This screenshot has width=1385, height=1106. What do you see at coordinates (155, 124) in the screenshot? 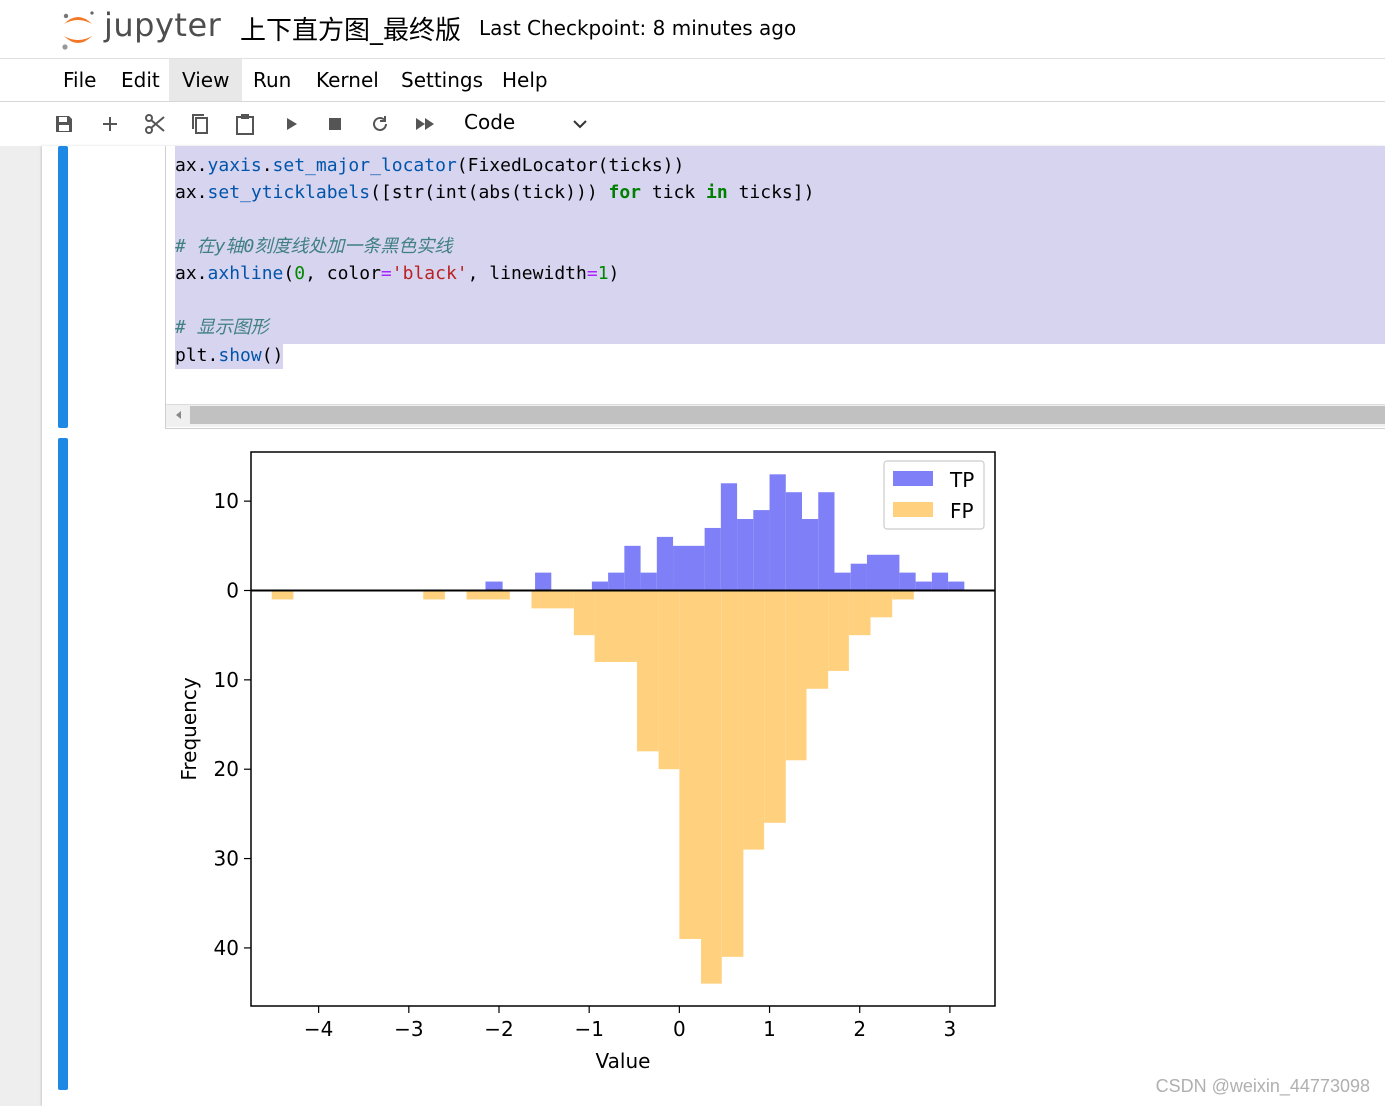
I see `cut-icon` at bounding box center [155, 124].